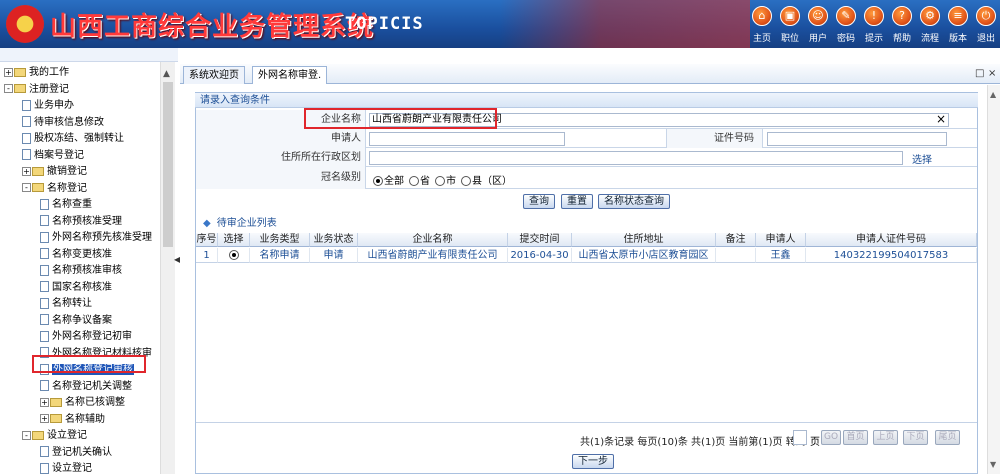 The image size is (1000, 474). I want to click on sidebar-item: 外网名称预先核准受理, so click(96, 238).